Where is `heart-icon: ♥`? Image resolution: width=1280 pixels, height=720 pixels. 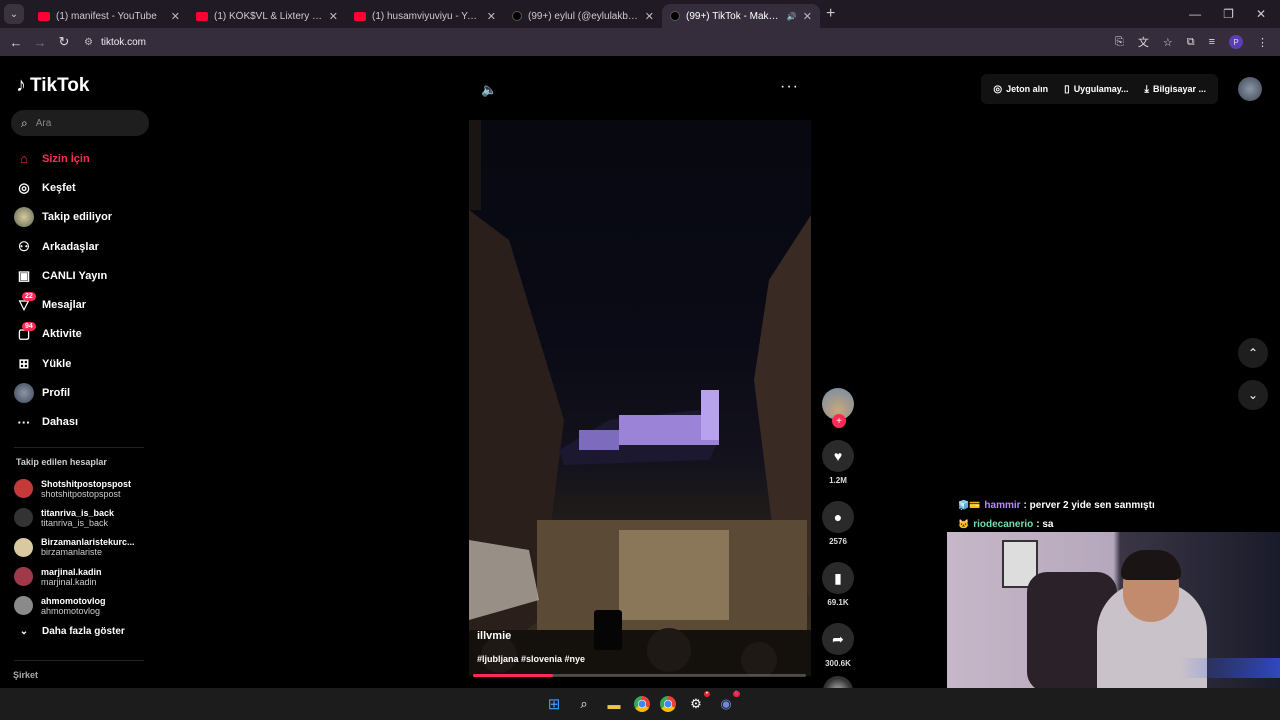 heart-icon: ♥ is located at coordinates (838, 456).